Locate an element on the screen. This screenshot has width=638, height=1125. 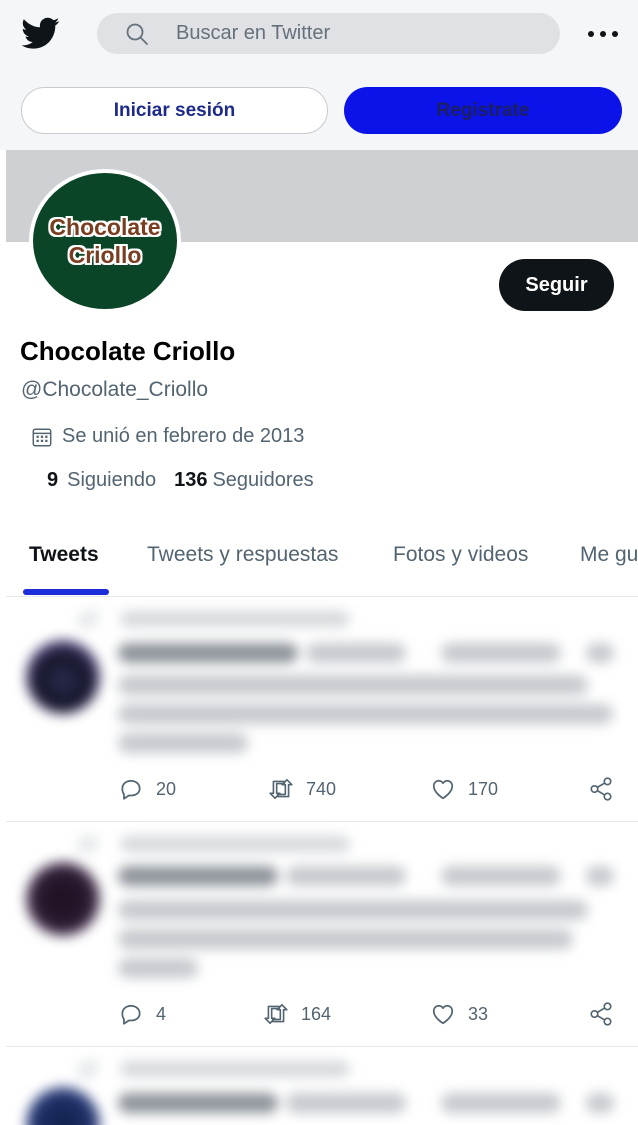
tweet-actions: 4 164 33 is located at coordinates (368, 1015).